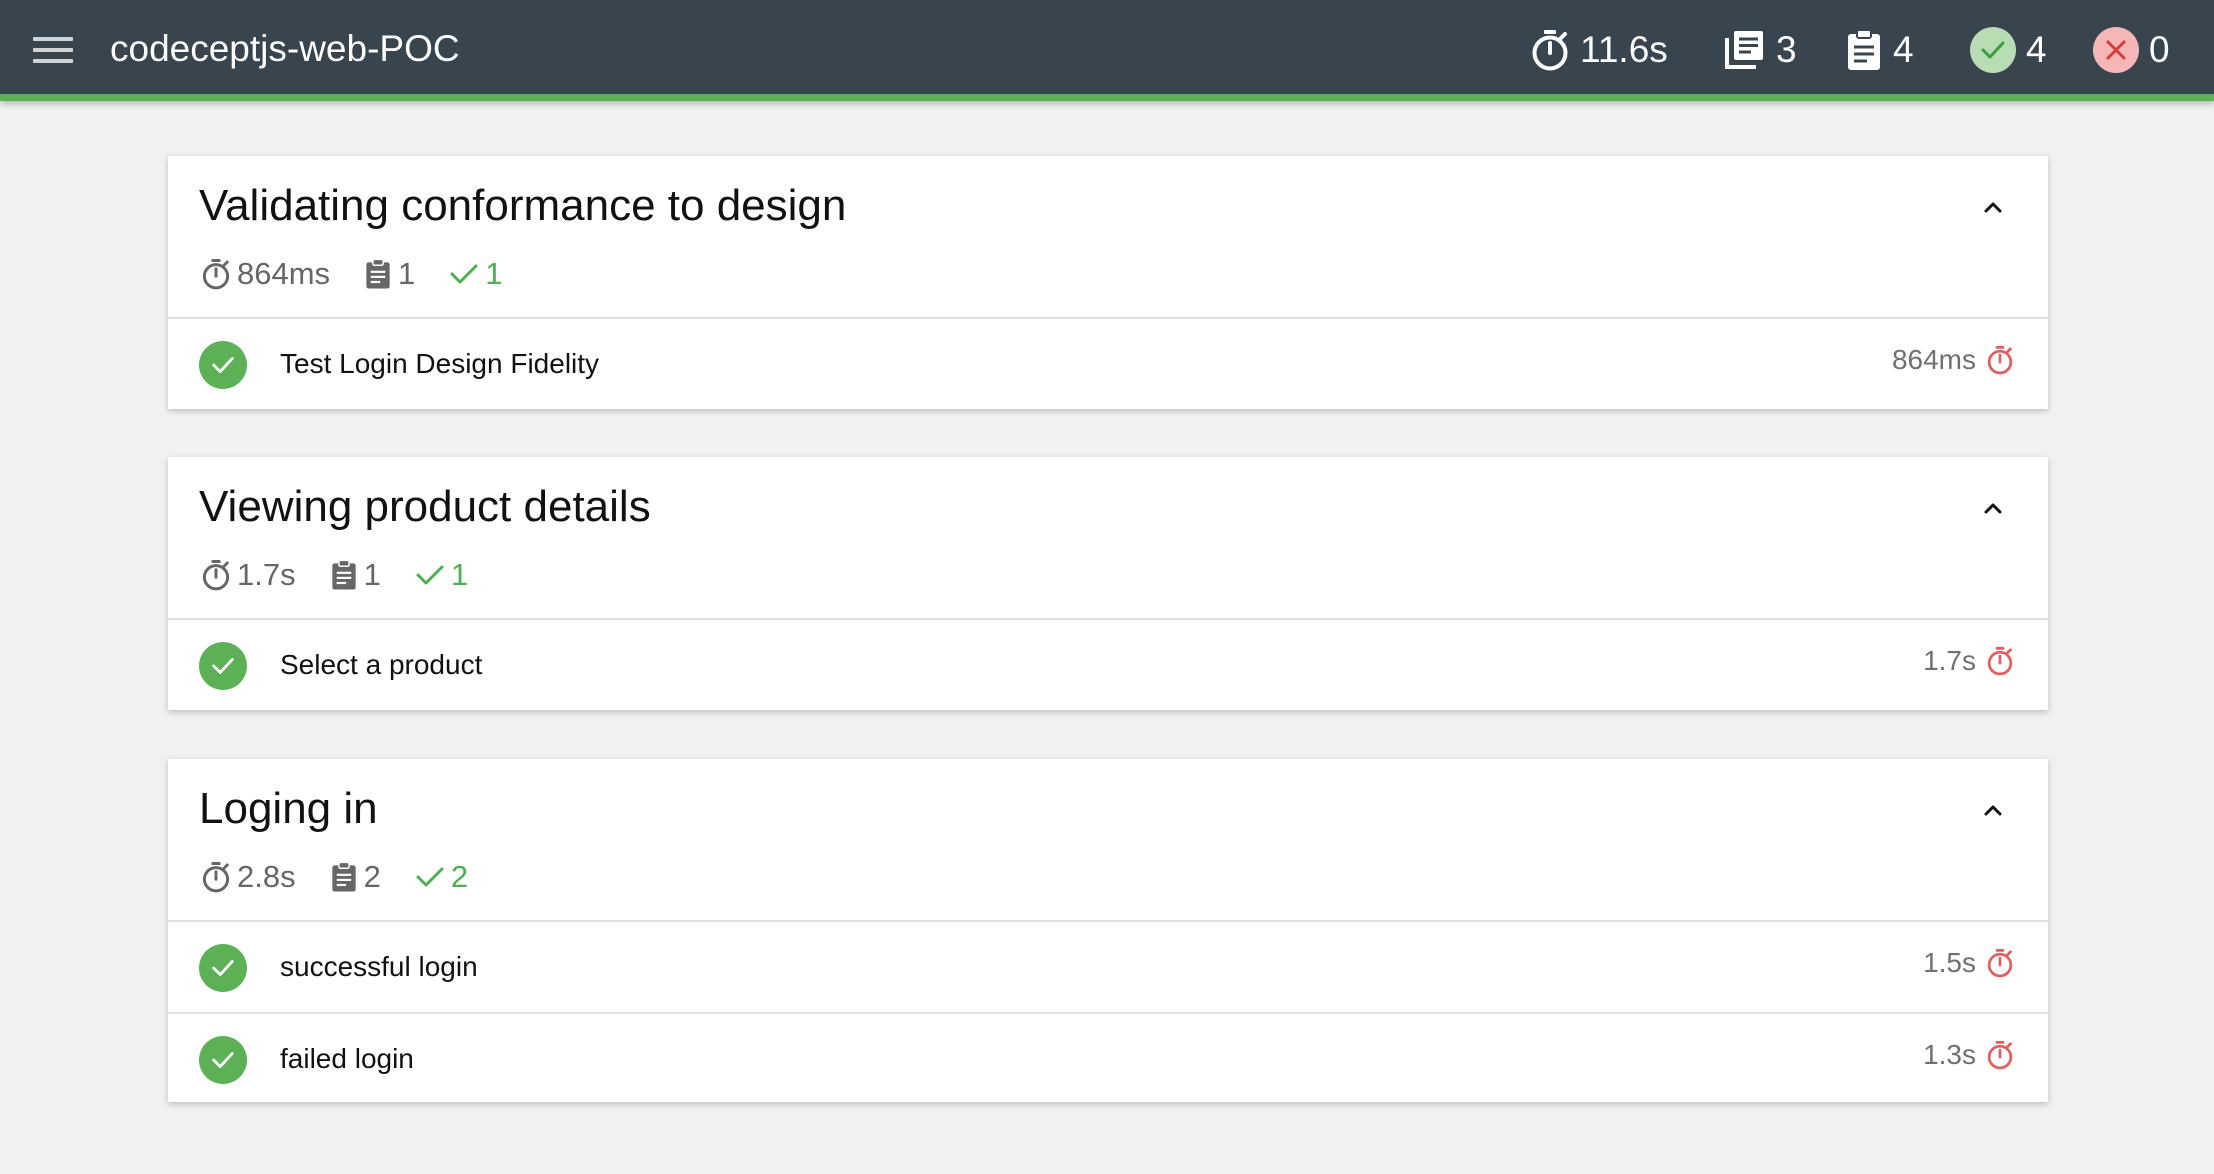  I want to click on failed-count-stat: 0, so click(2131, 50).